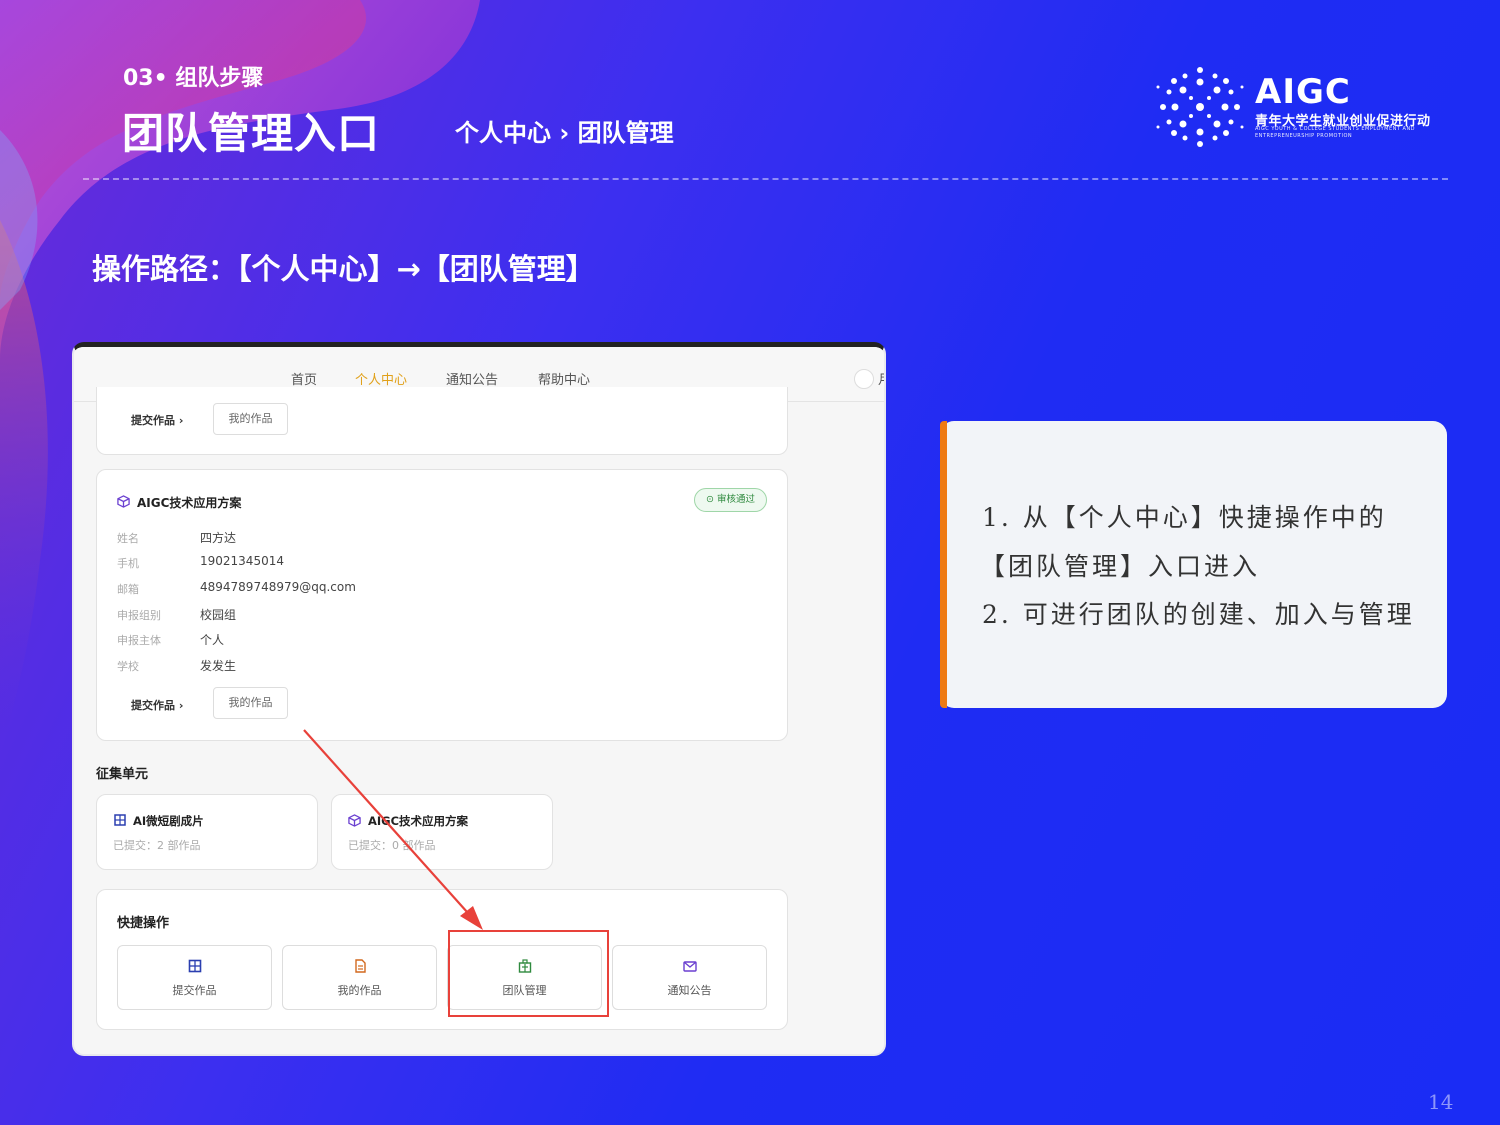 The height and width of the screenshot is (1125, 1500). I want to click on nav-home: 首页, so click(304, 378).